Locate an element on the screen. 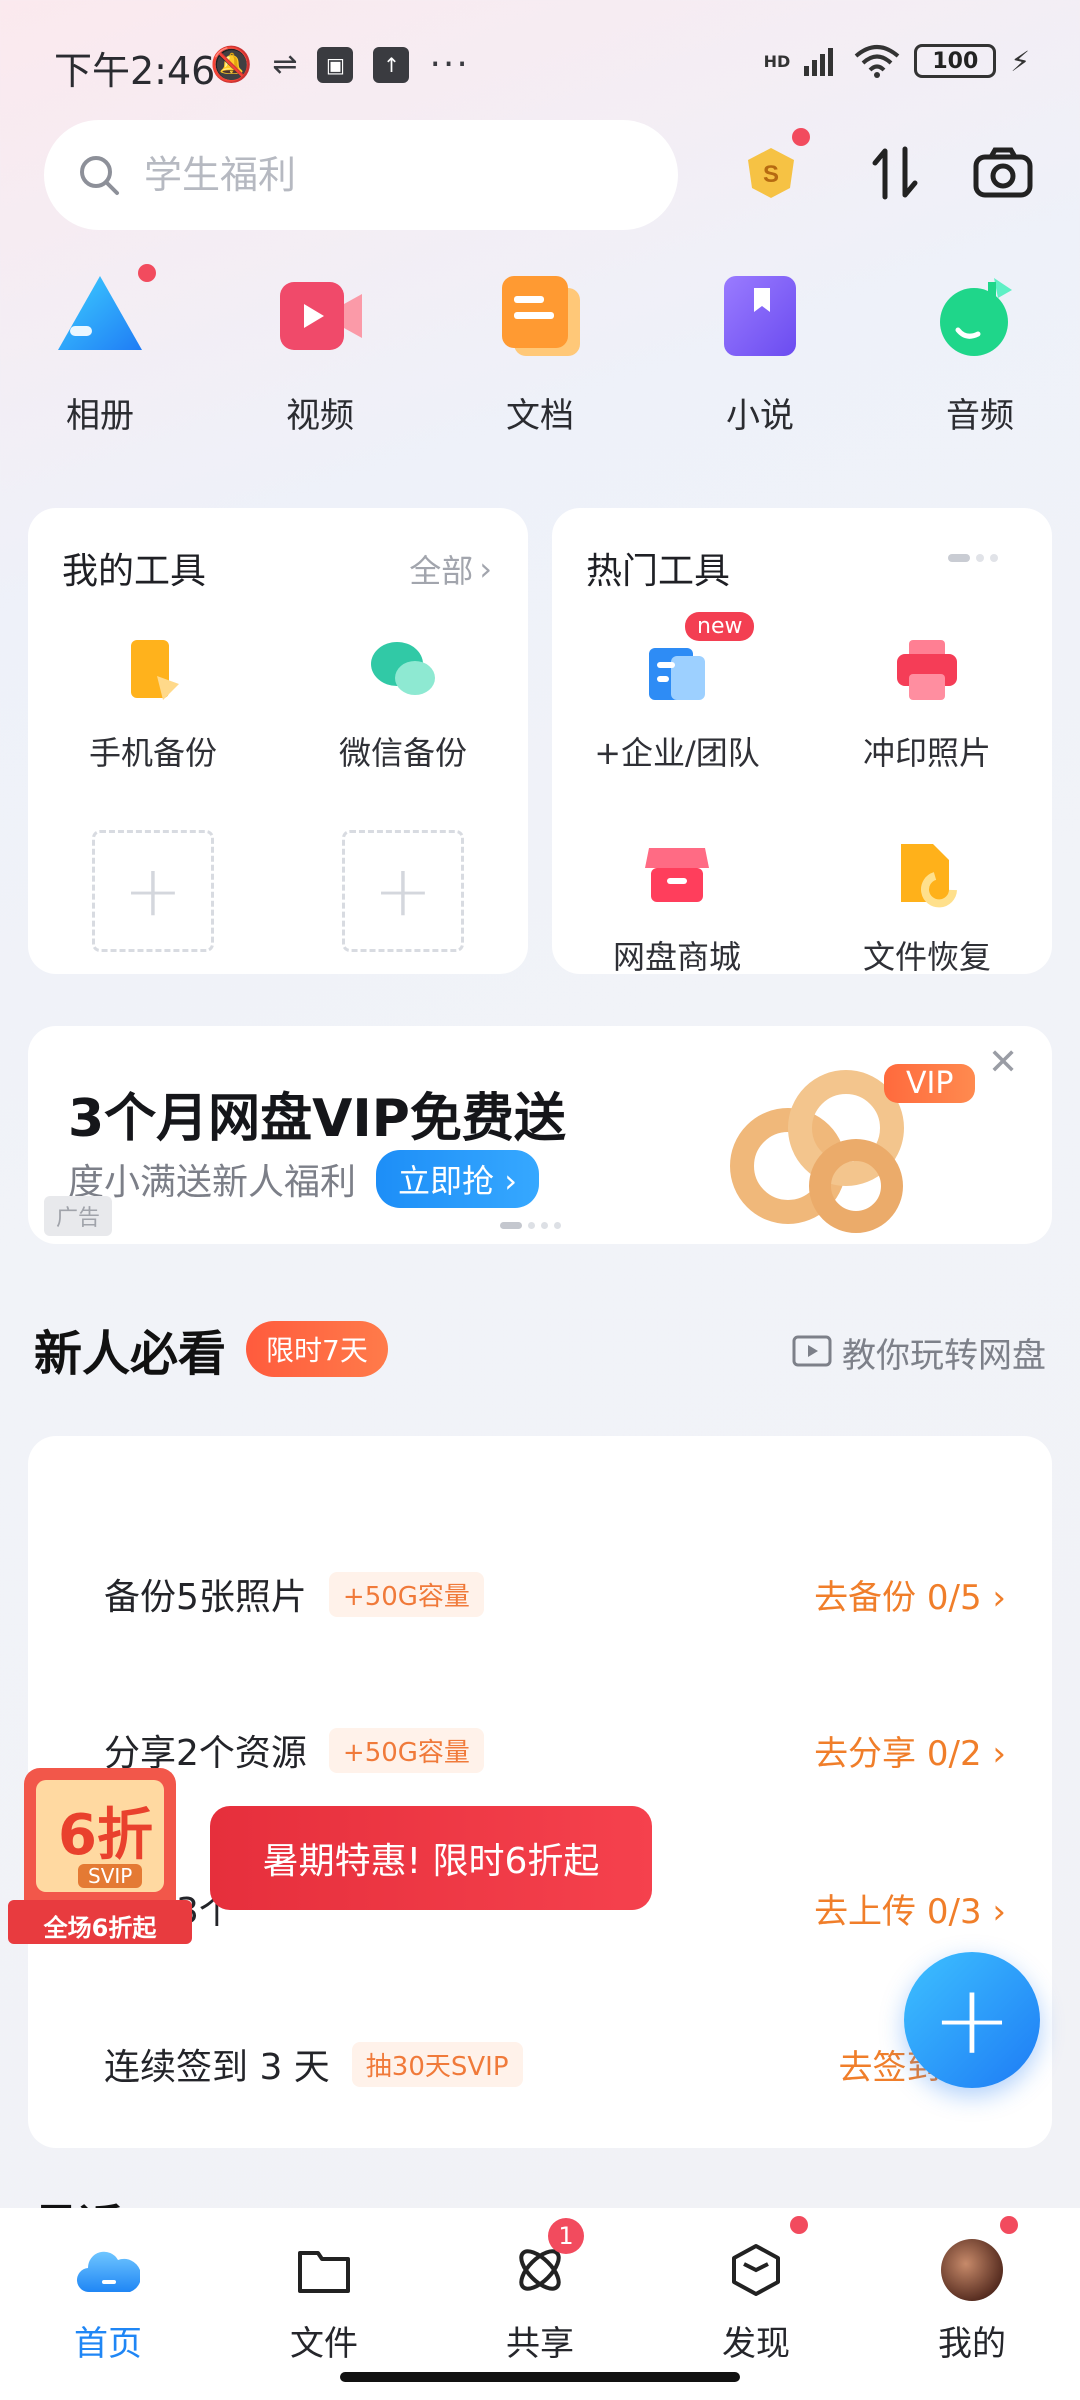 Image resolution: width=1080 pixels, height=2400 pixels. share-count-badge: 1 is located at coordinates (566, 2236).